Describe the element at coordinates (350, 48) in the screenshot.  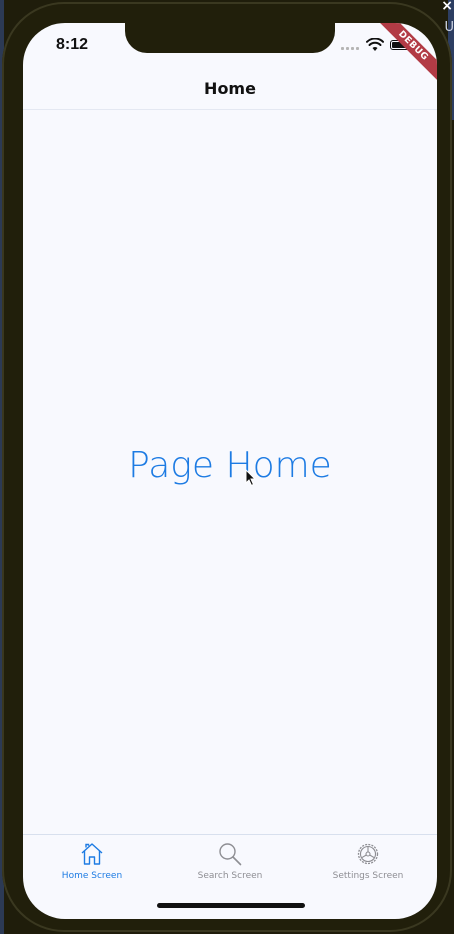
I see `cellular-signal-icon` at that location.